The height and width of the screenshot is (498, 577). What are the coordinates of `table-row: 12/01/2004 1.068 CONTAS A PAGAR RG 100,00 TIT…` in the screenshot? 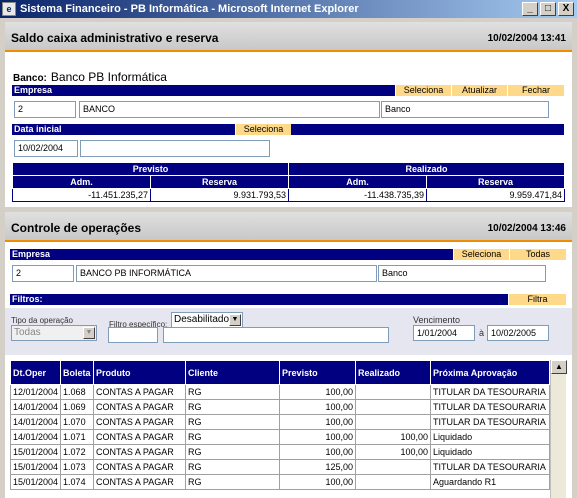 It's located at (279, 392).